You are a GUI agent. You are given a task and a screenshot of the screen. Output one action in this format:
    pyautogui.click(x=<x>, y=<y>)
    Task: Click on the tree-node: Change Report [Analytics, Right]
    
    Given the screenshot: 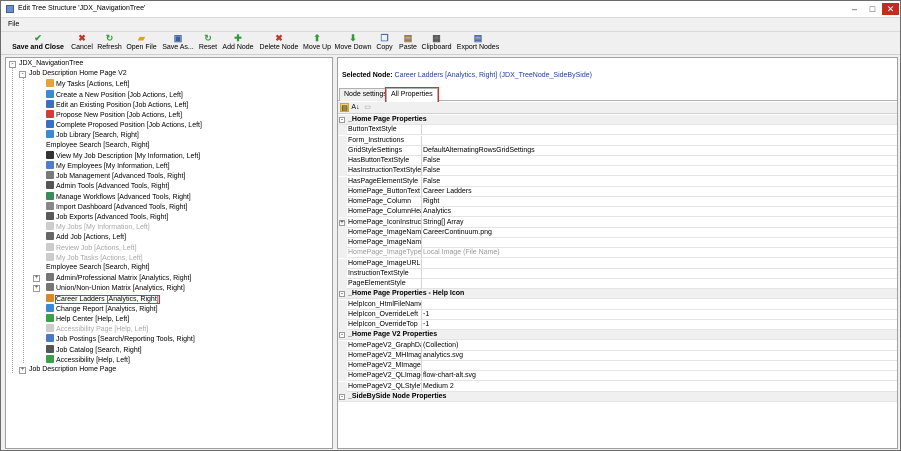 What is the action you would take?
    pyautogui.click(x=102, y=308)
    